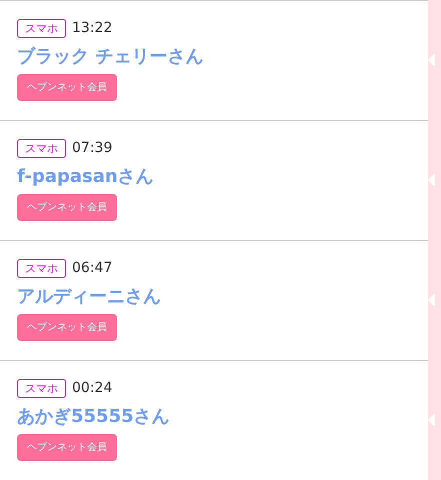 The height and width of the screenshot is (480, 441). Describe the element at coordinates (94, 417) in the screenshot. I see `visitor-name: あかぎ55555さん` at that location.